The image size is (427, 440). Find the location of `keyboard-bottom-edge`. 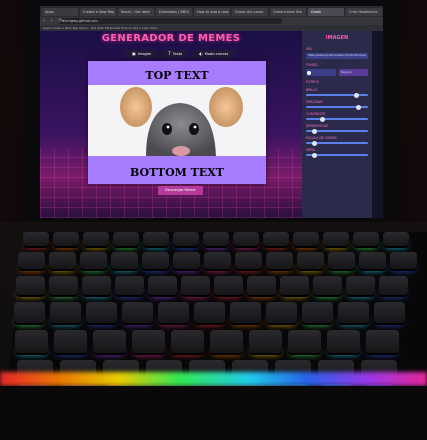

keyboard-bottom-edge is located at coordinates (213, 413).